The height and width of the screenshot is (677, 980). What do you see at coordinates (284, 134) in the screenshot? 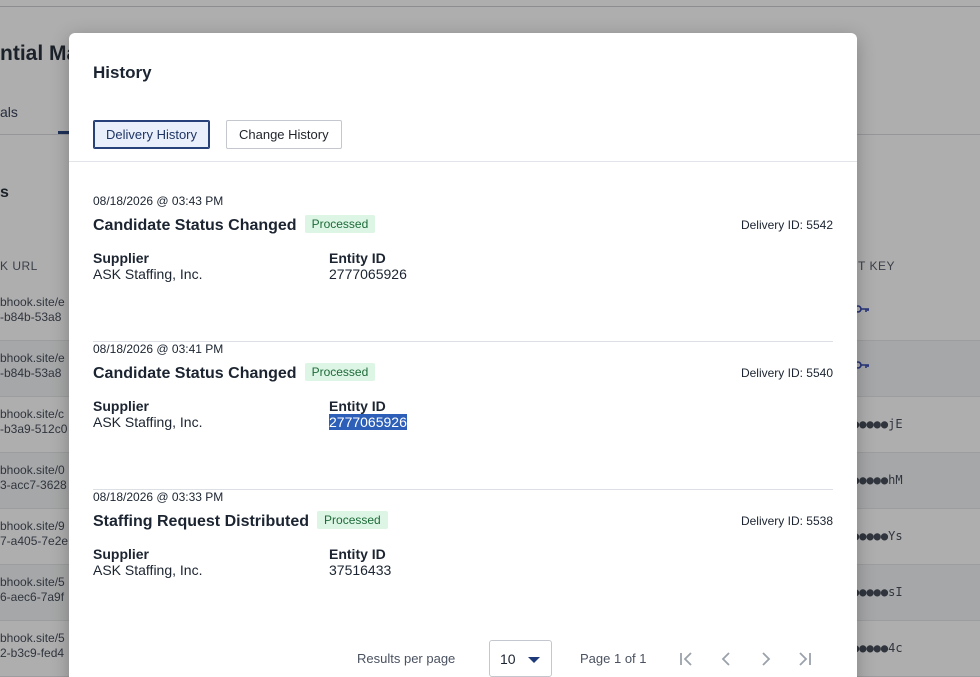
I see `tab-change-history: Change History` at bounding box center [284, 134].